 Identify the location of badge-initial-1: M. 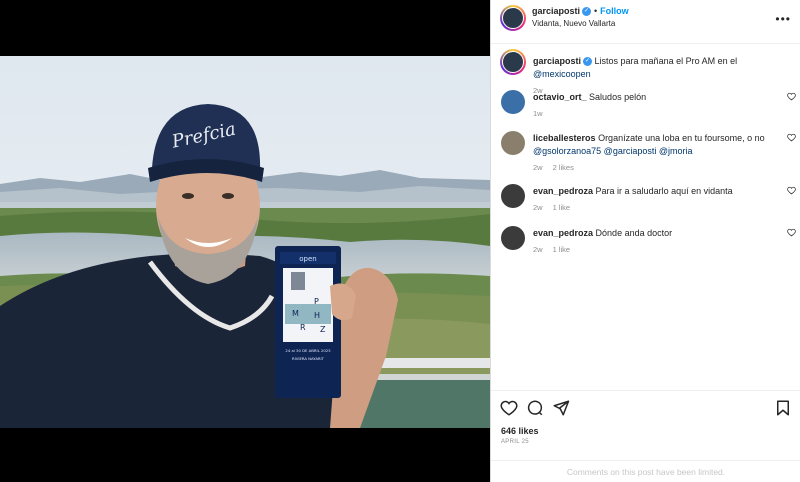
(295, 313).